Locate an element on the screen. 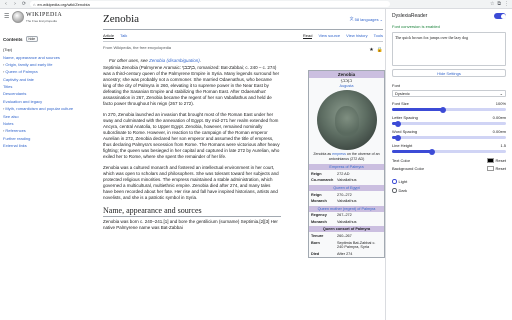 The width and height of the screenshot is (512, 320). wikipedia-globe-icon is located at coordinates (18, 17).